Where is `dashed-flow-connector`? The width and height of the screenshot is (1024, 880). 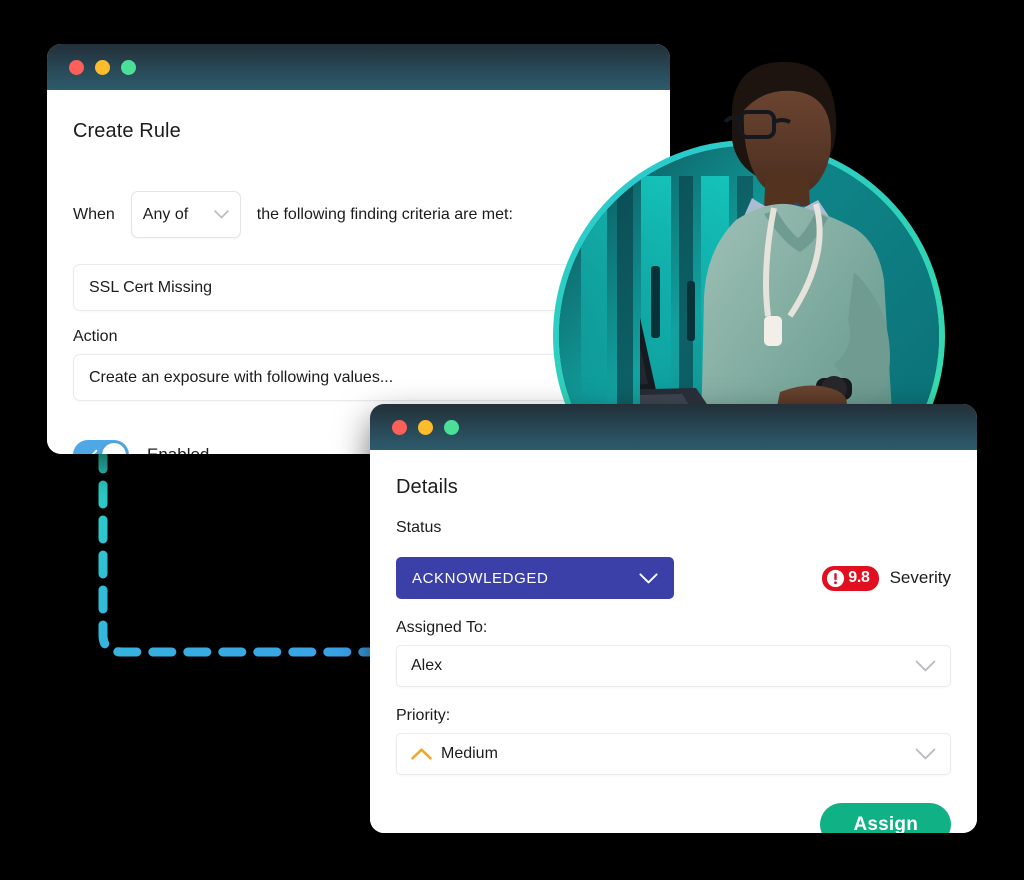
dashed-flow-connector is located at coordinates (239, 551).